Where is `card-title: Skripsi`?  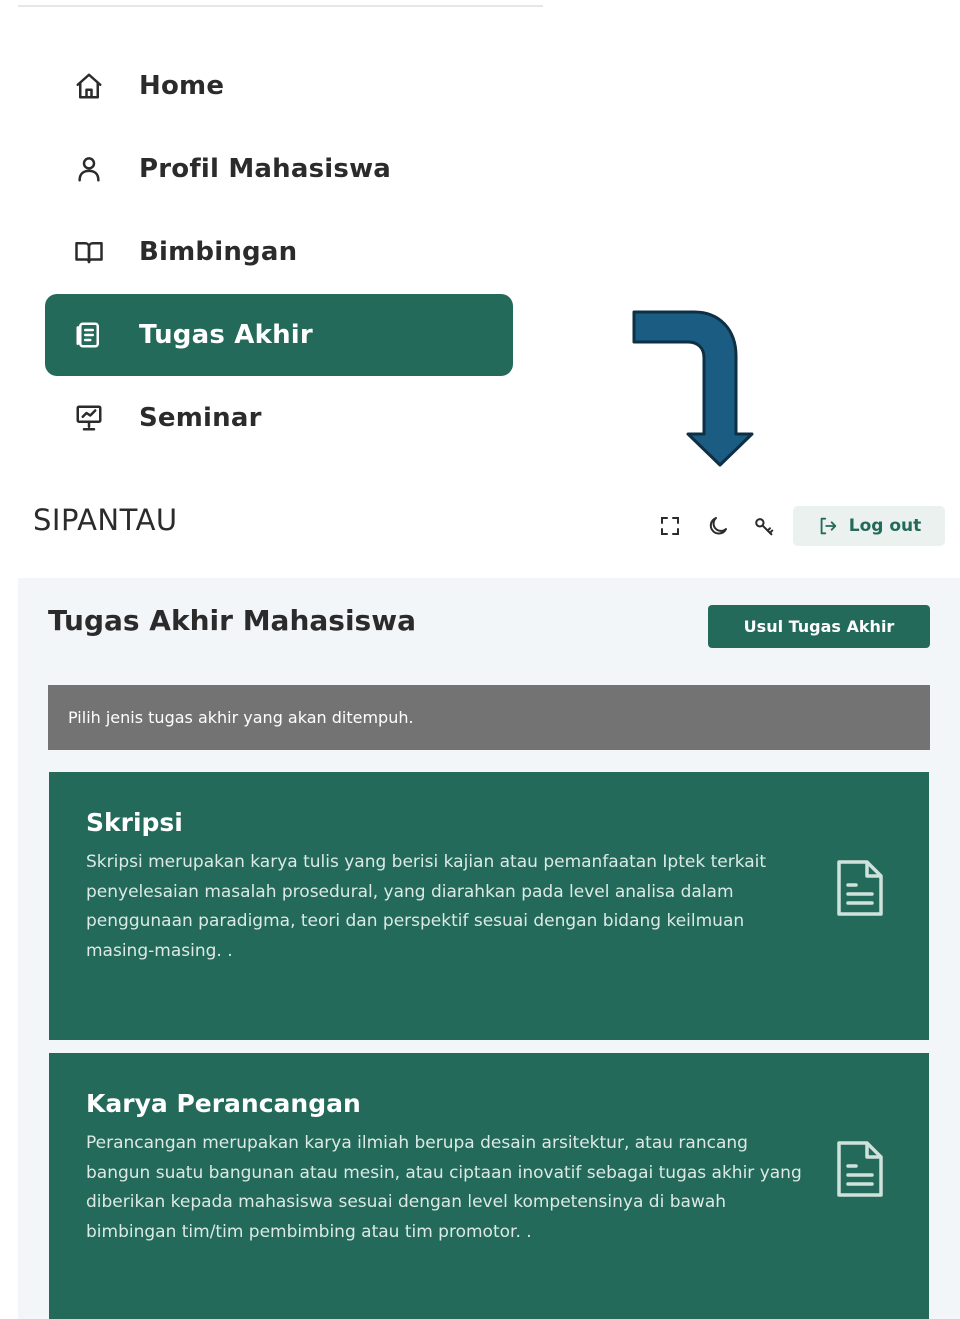
card-title: Skripsi is located at coordinates (134, 822).